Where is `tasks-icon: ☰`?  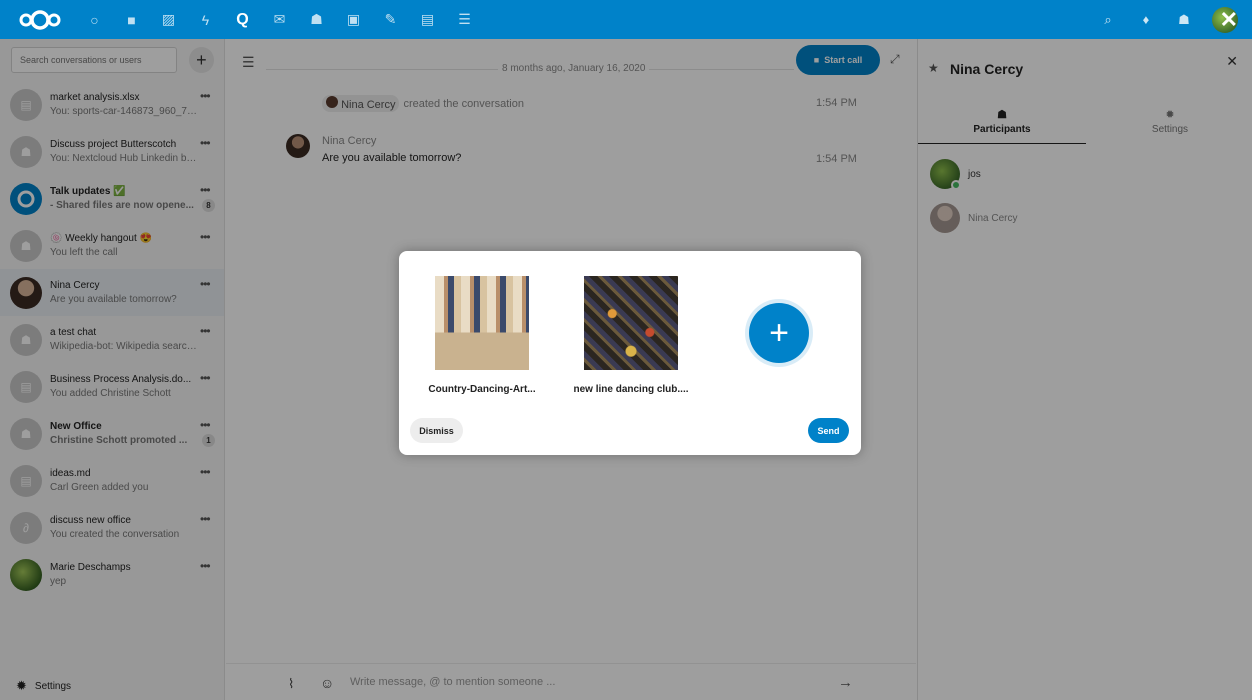 tasks-icon: ☰ is located at coordinates (464, 19).